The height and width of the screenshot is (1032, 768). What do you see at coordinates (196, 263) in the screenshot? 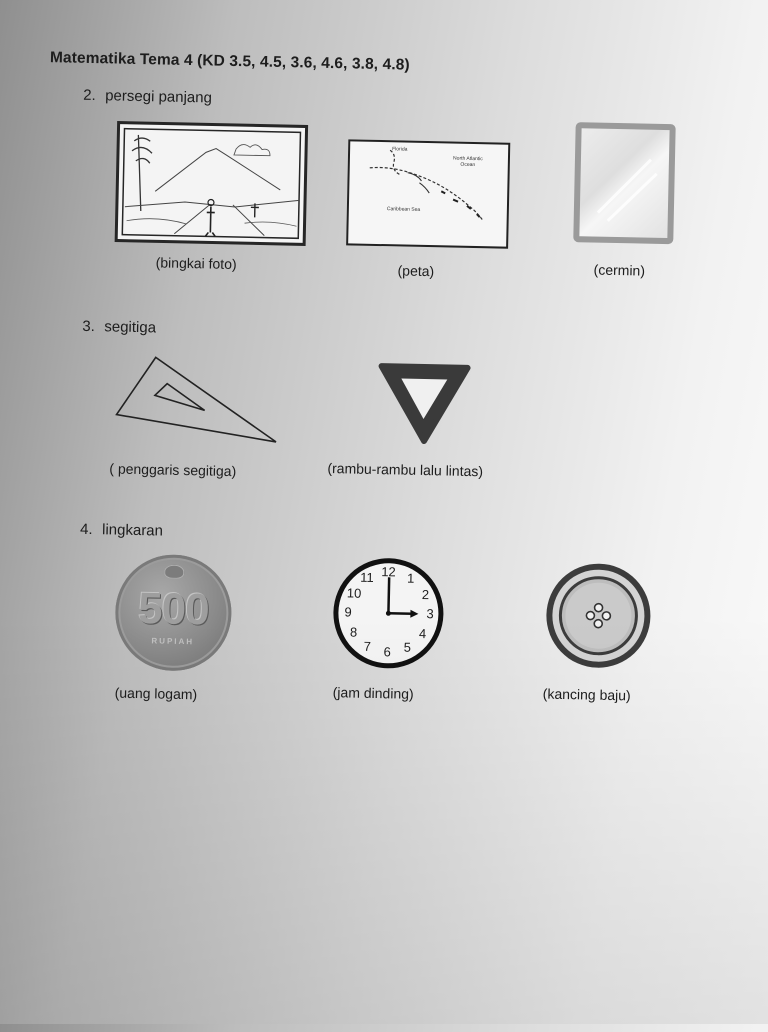
I see `caption-bingkai-foto: (bingkai foto)` at bounding box center [196, 263].